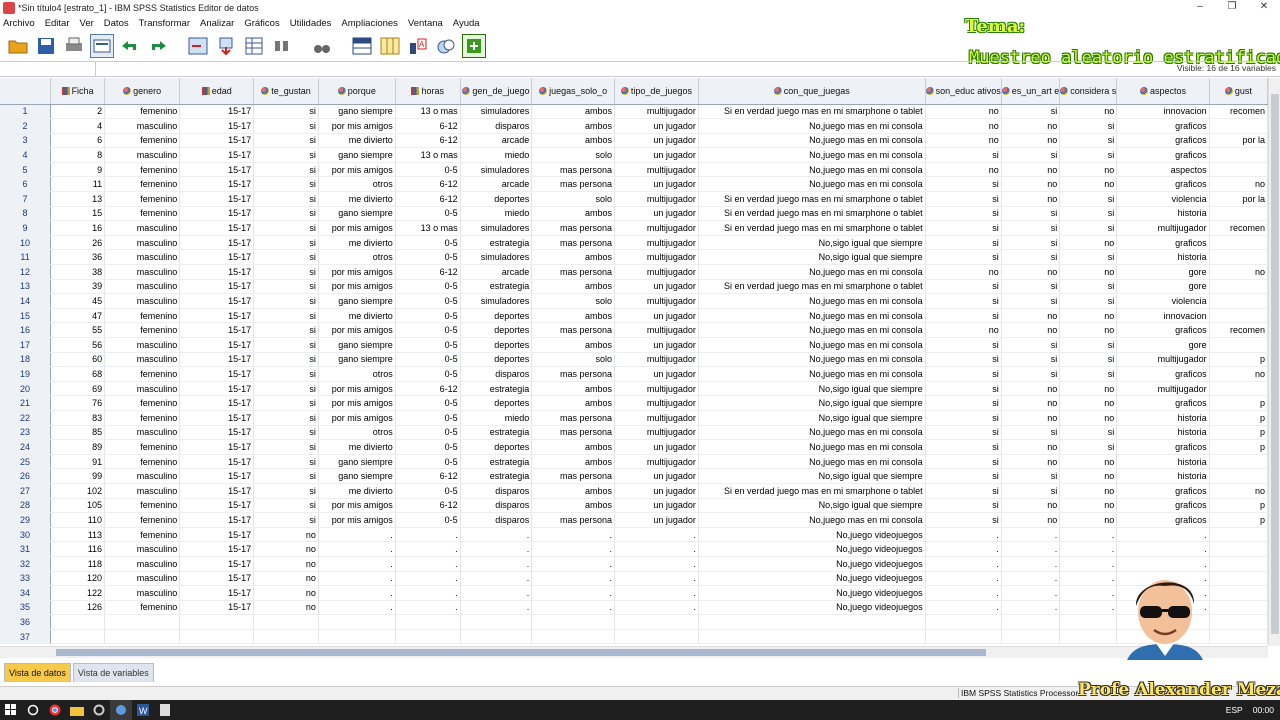  Describe the element at coordinates (812, 330) in the screenshot. I see `data-cell: No,juego mas en mi consola` at that location.